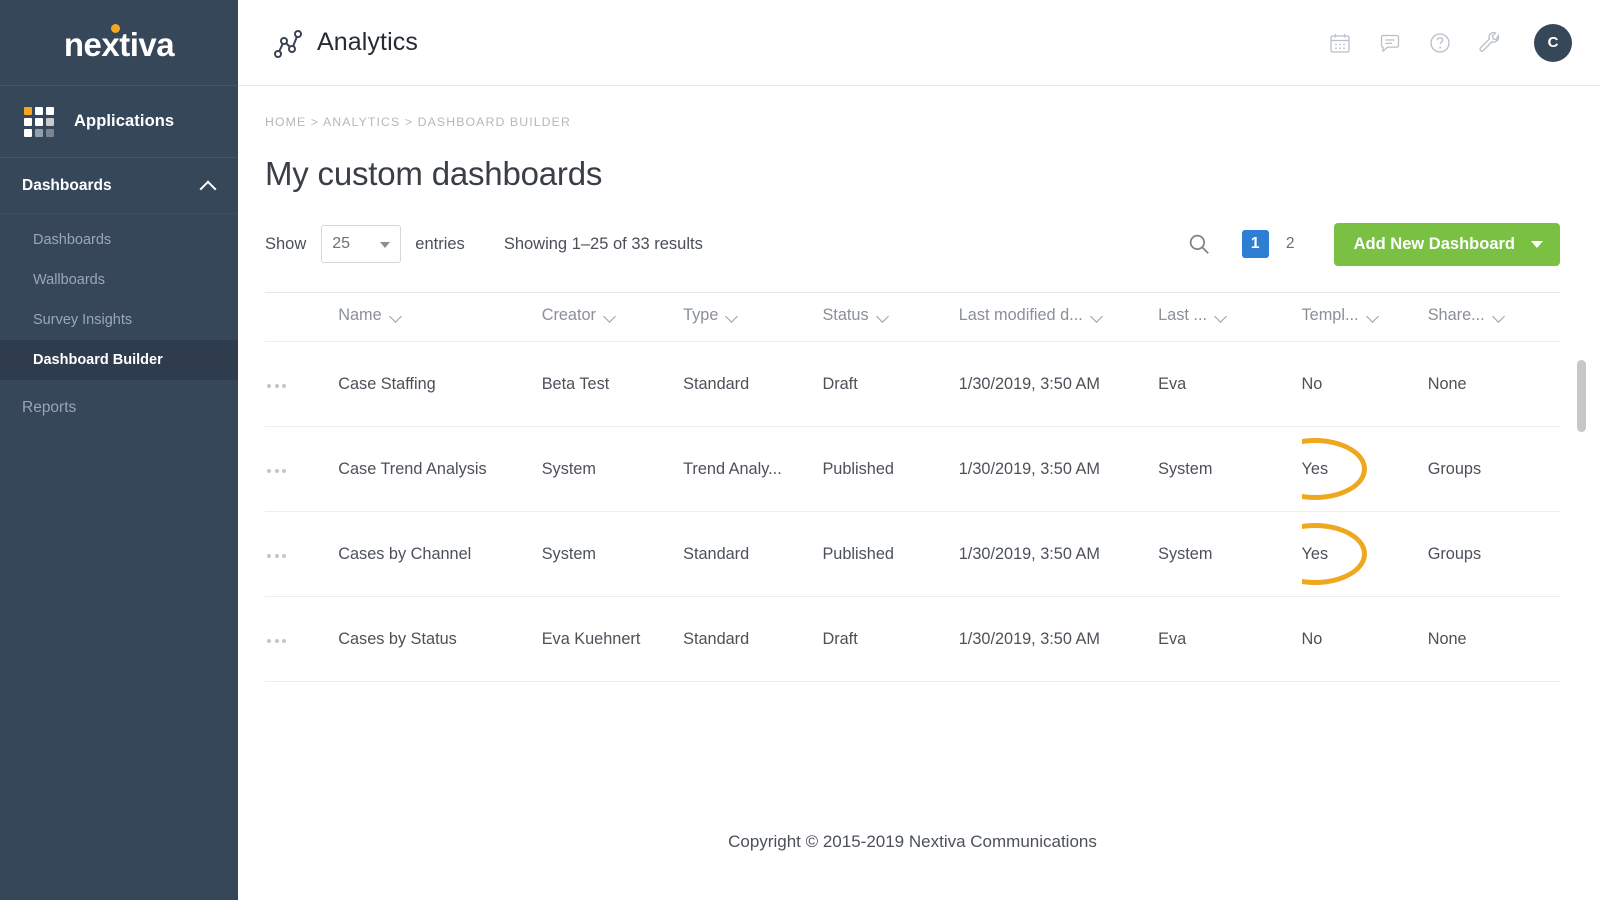 Image resolution: width=1600 pixels, height=900 pixels. I want to click on applications-label: Applications, so click(124, 121).